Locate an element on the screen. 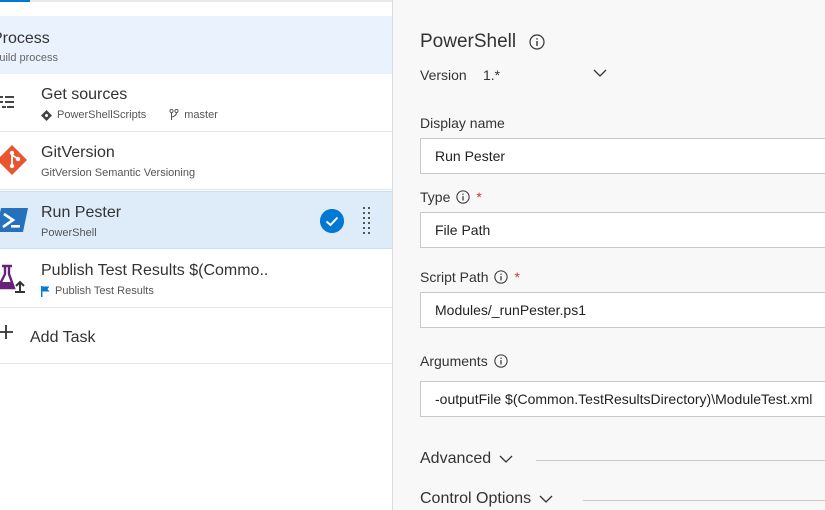 The width and height of the screenshot is (825, 510). plus-icon is located at coordinates (6, 332).